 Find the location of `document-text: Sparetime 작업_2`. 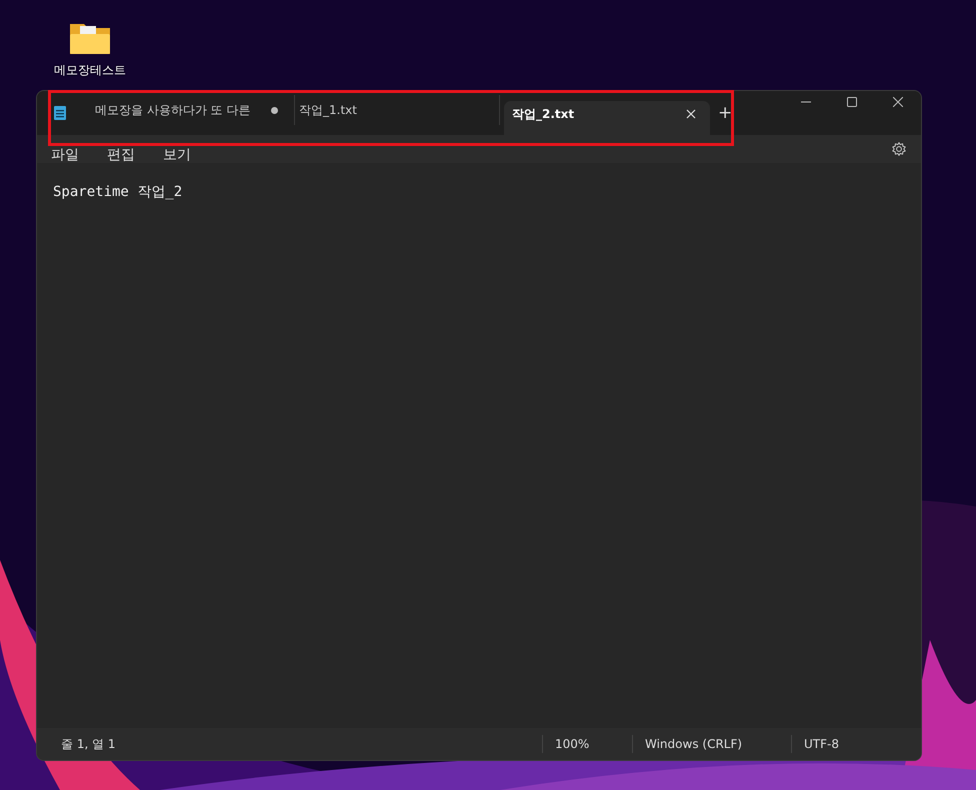

document-text: Sparetime 작업_2 is located at coordinates (117, 192).